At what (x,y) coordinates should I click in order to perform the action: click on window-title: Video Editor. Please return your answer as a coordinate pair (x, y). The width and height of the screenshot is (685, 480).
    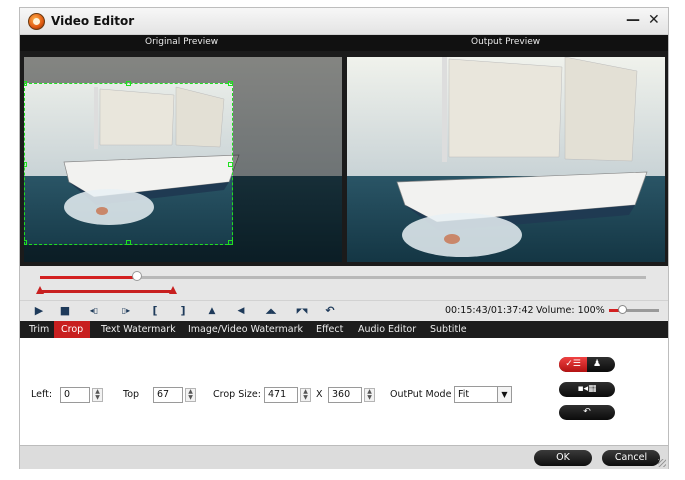
    Looking at the image, I should click on (93, 21).